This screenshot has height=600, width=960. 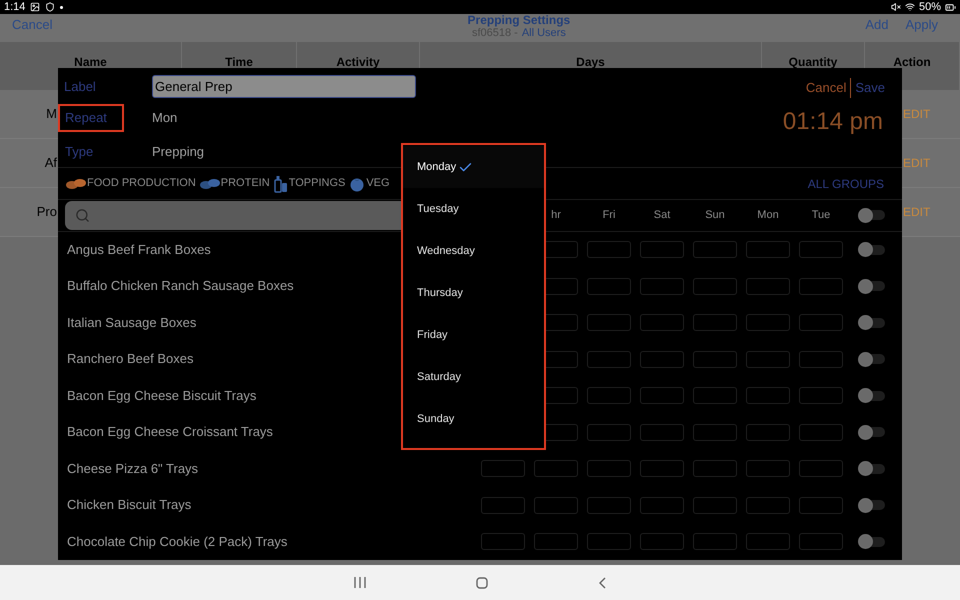 What do you see at coordinates (15, 7) in the screenshot?
I see `clock-time: 1:14` at bounding box center [15, 7].